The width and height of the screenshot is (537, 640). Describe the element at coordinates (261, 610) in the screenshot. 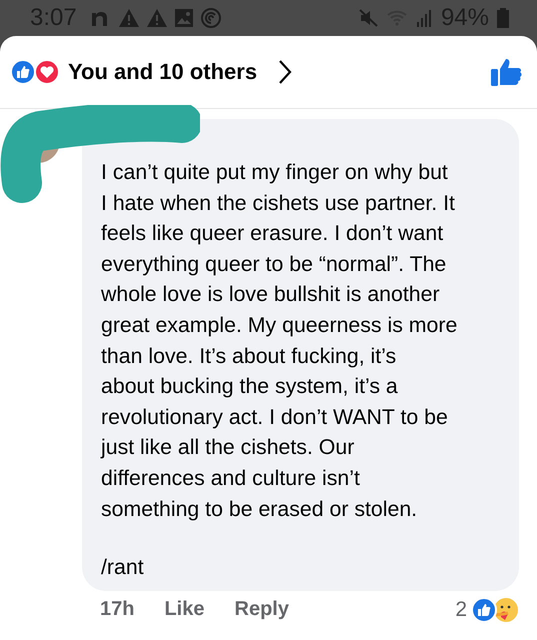

I see `reply-link: Reply` at that location.